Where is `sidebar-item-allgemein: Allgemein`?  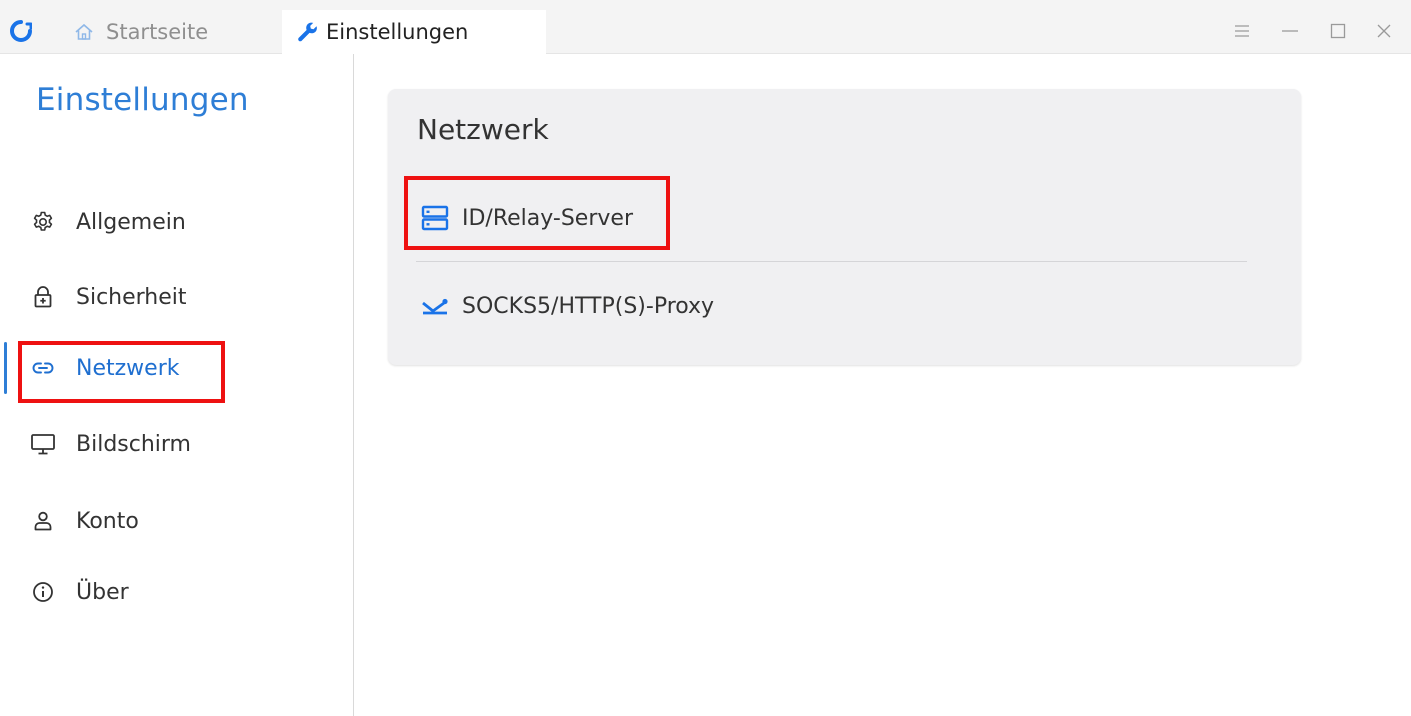 sidebar-item-allgemein: Allgemein is located at coordinates (108, 222).